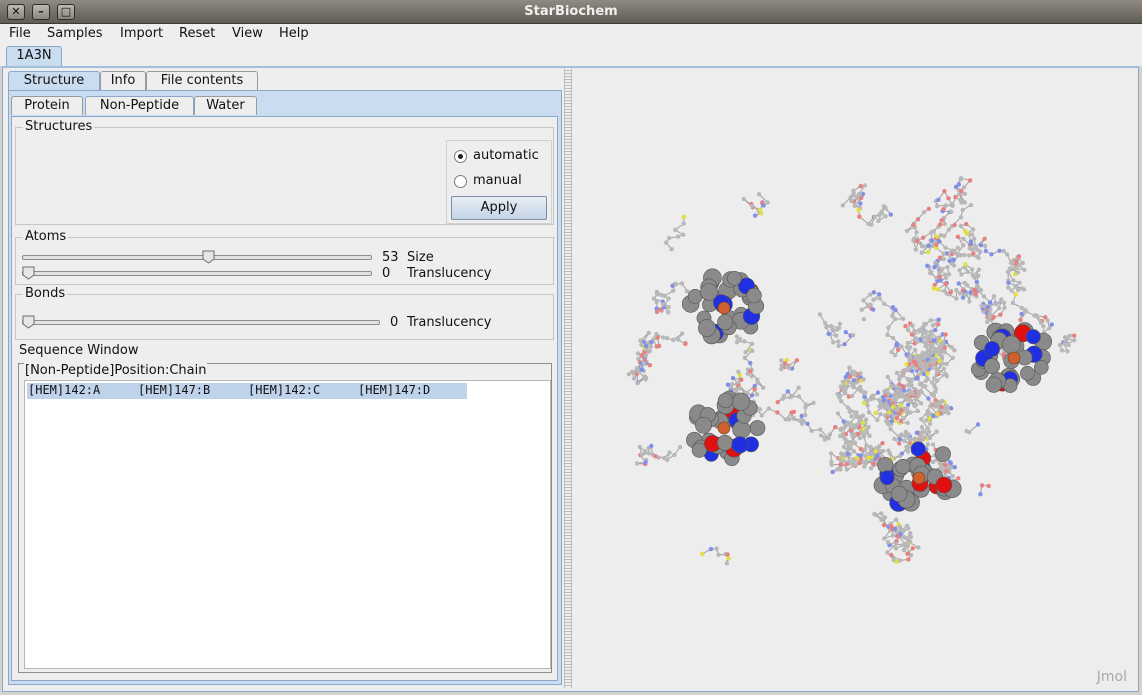  What do you see at coordinates (47, 105) in the screenshot?
I see `tab-protein: Protein` at bounding box center [47, 105].